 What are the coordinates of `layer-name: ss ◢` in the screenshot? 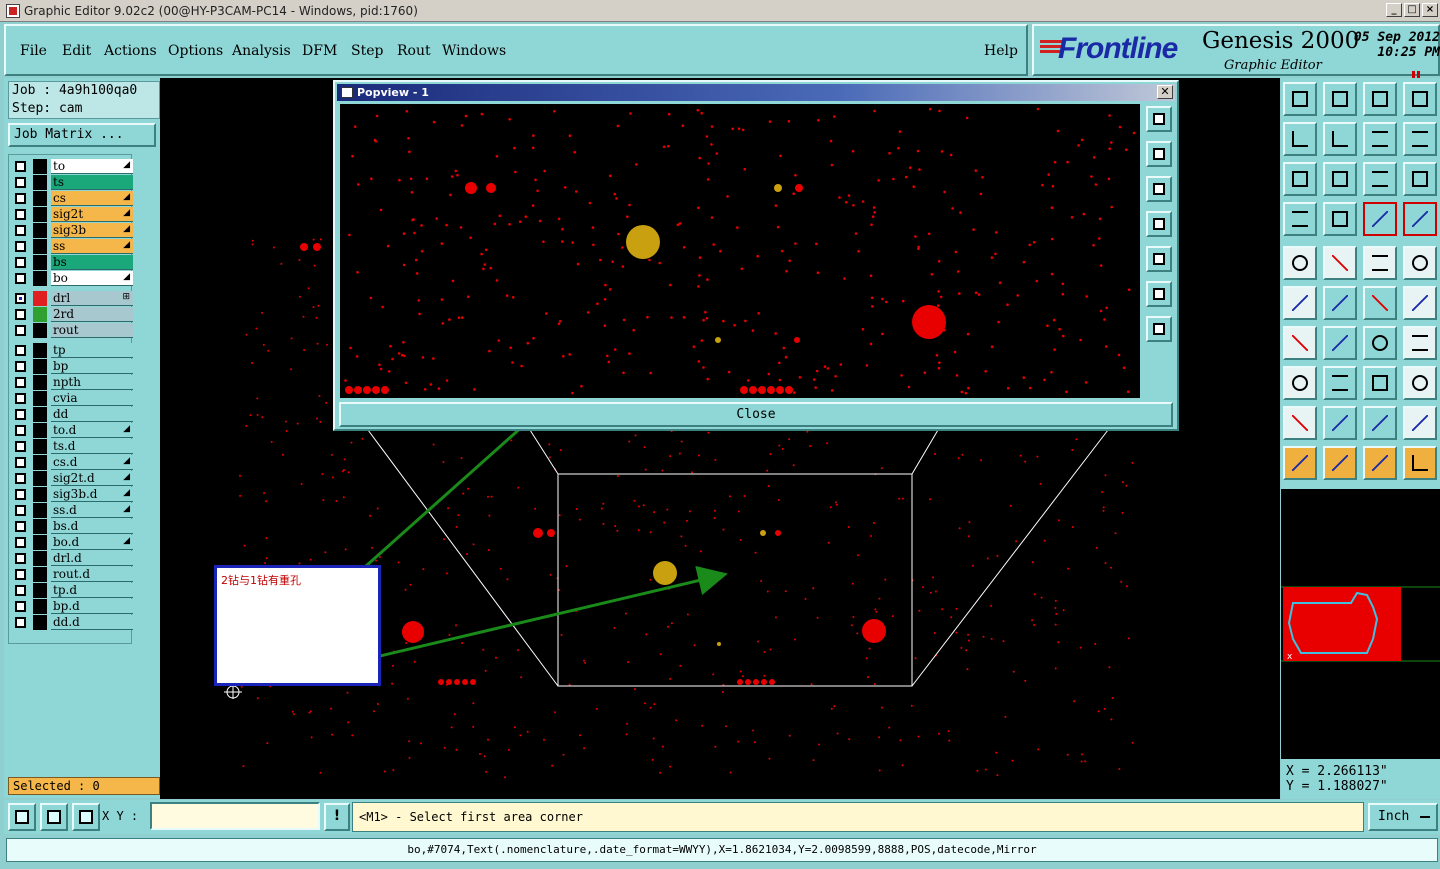 It's located at (92, 246).